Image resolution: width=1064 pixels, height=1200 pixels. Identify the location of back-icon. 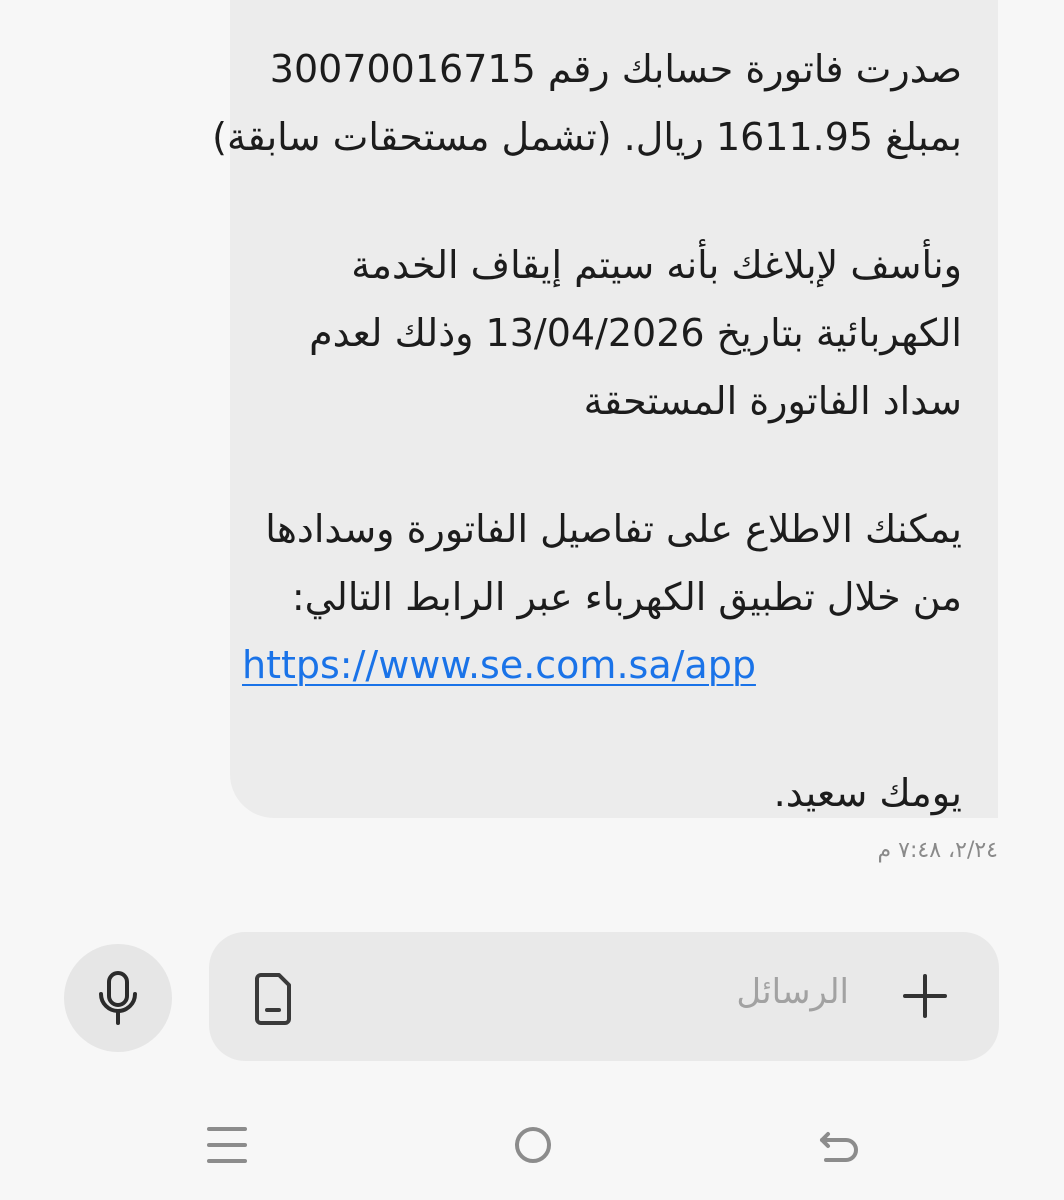
(839, 1145).